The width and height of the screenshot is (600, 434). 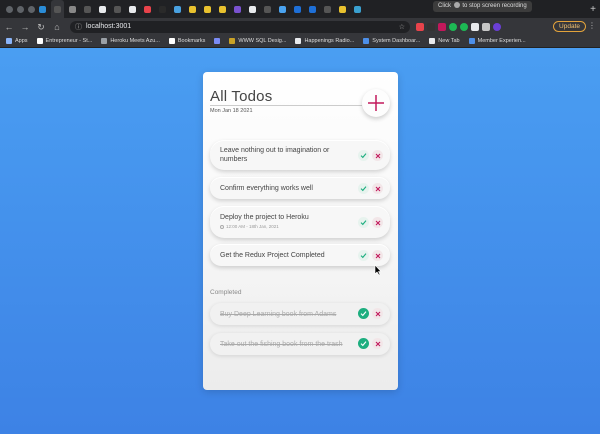 What do you see at coordinates (456, 5) in the screenshot?
I see `stop-recording-icon` at bounding box center [456, 5].